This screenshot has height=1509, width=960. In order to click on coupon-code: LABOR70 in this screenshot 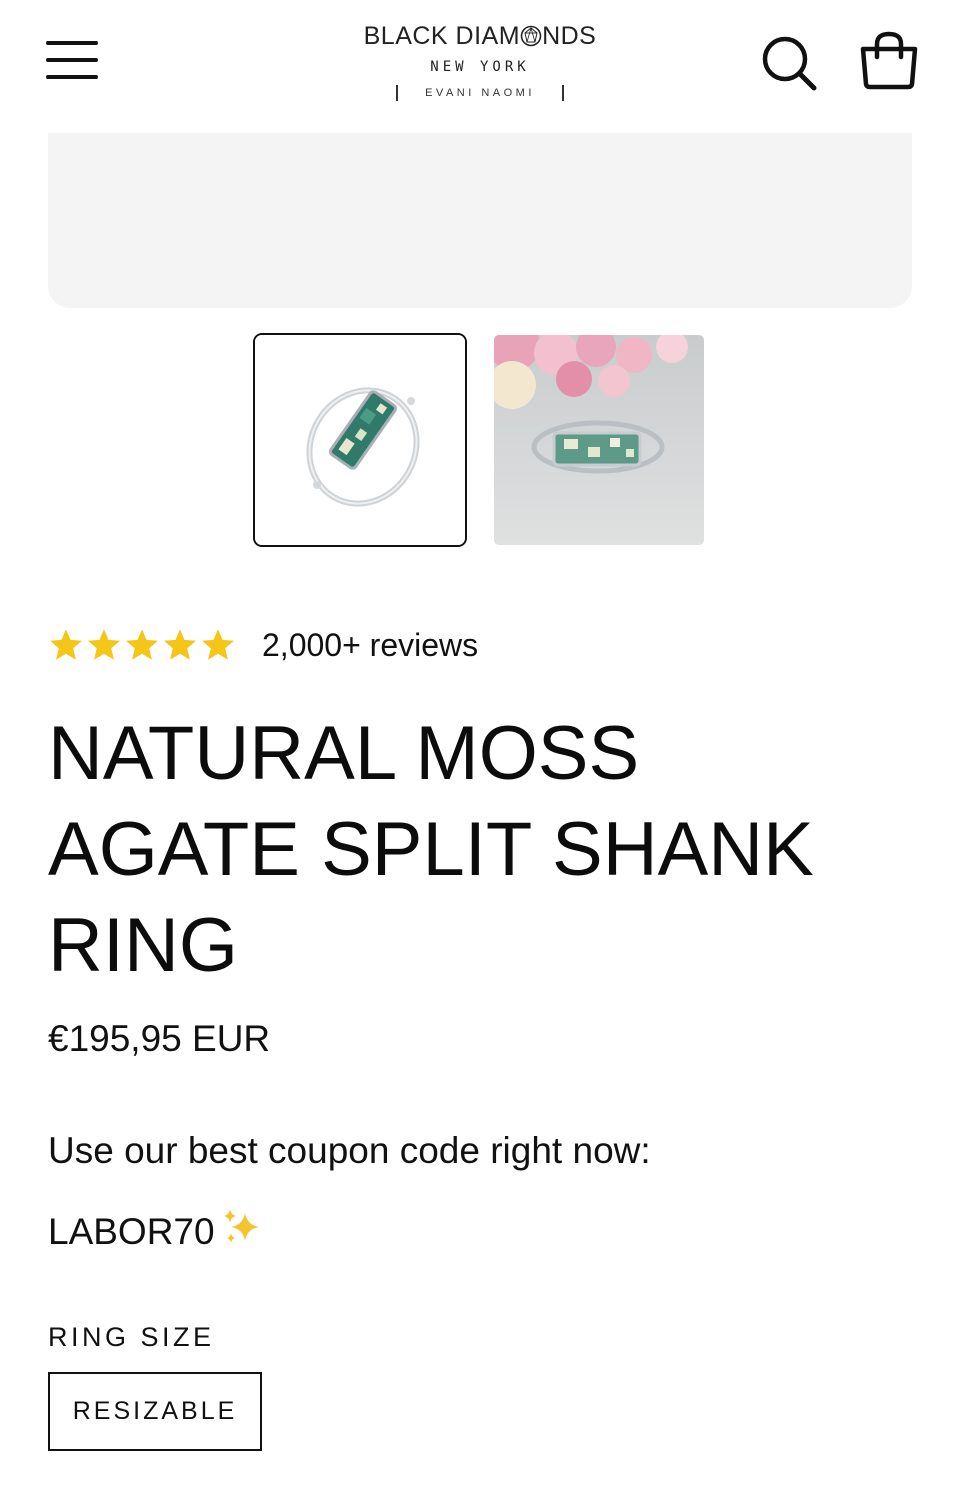, I will do `click(155, 1231)`.